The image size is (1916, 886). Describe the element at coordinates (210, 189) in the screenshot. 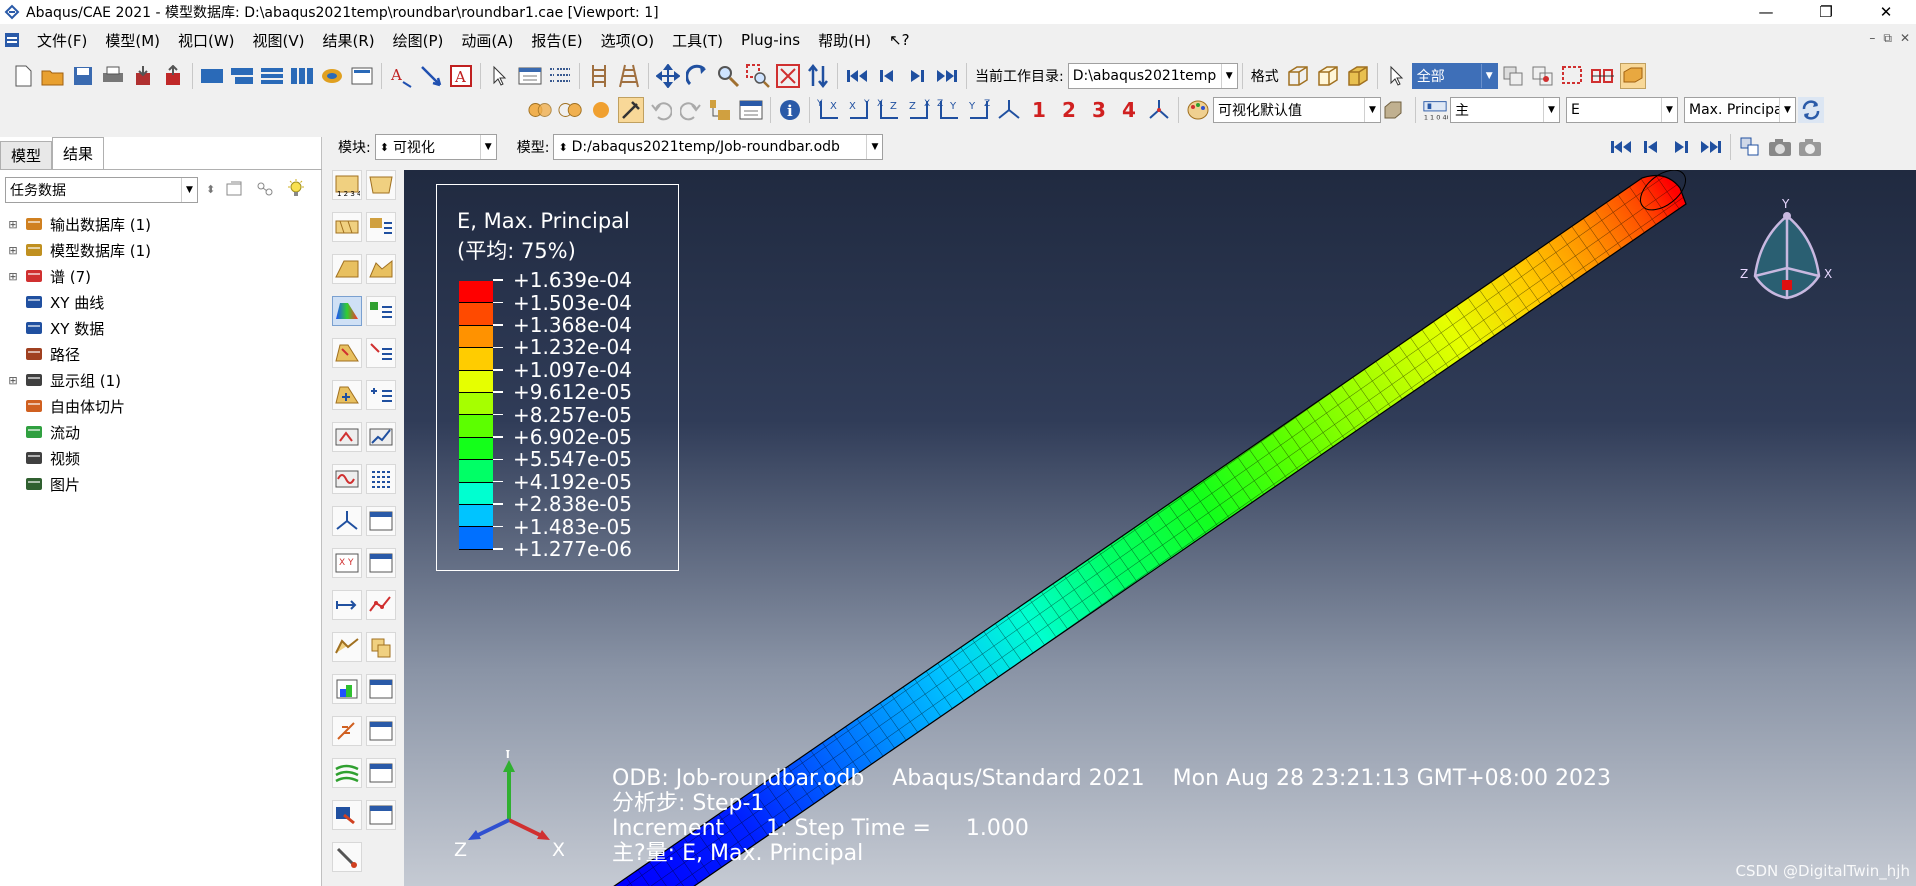

I see `spinner-icon: ⬍` at that location.